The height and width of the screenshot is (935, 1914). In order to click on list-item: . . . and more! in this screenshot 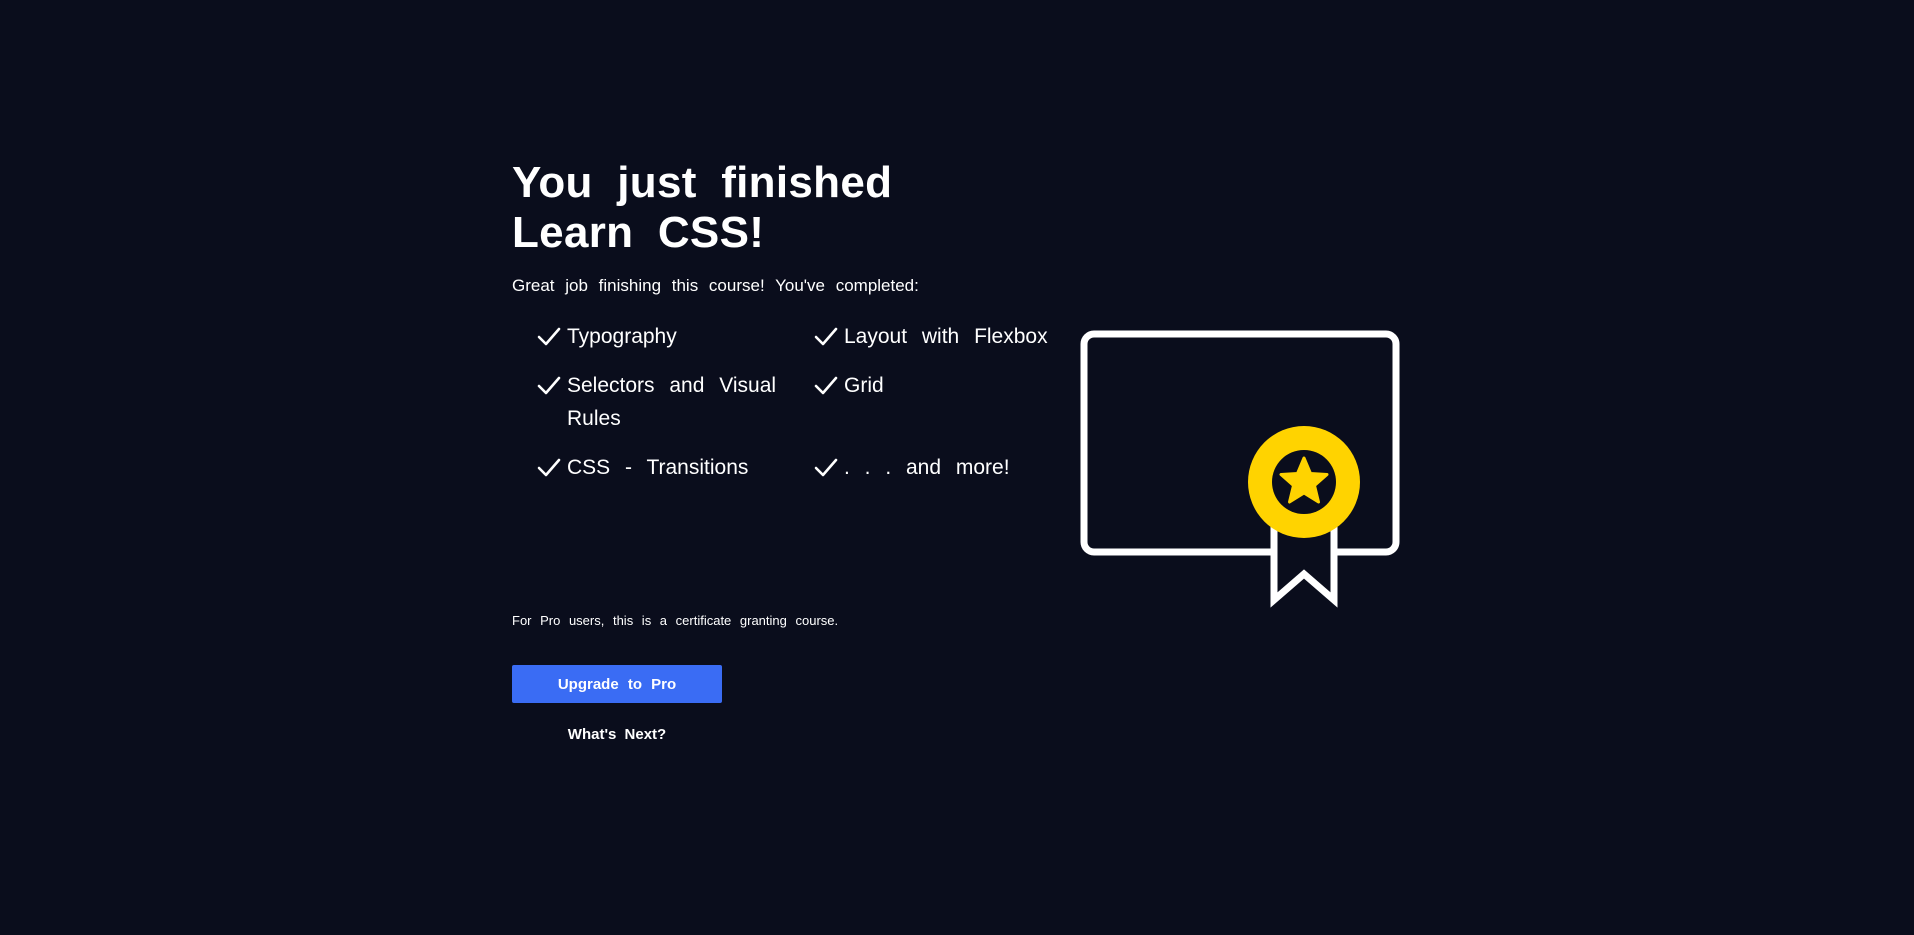, I will do `click(939, 470)`.